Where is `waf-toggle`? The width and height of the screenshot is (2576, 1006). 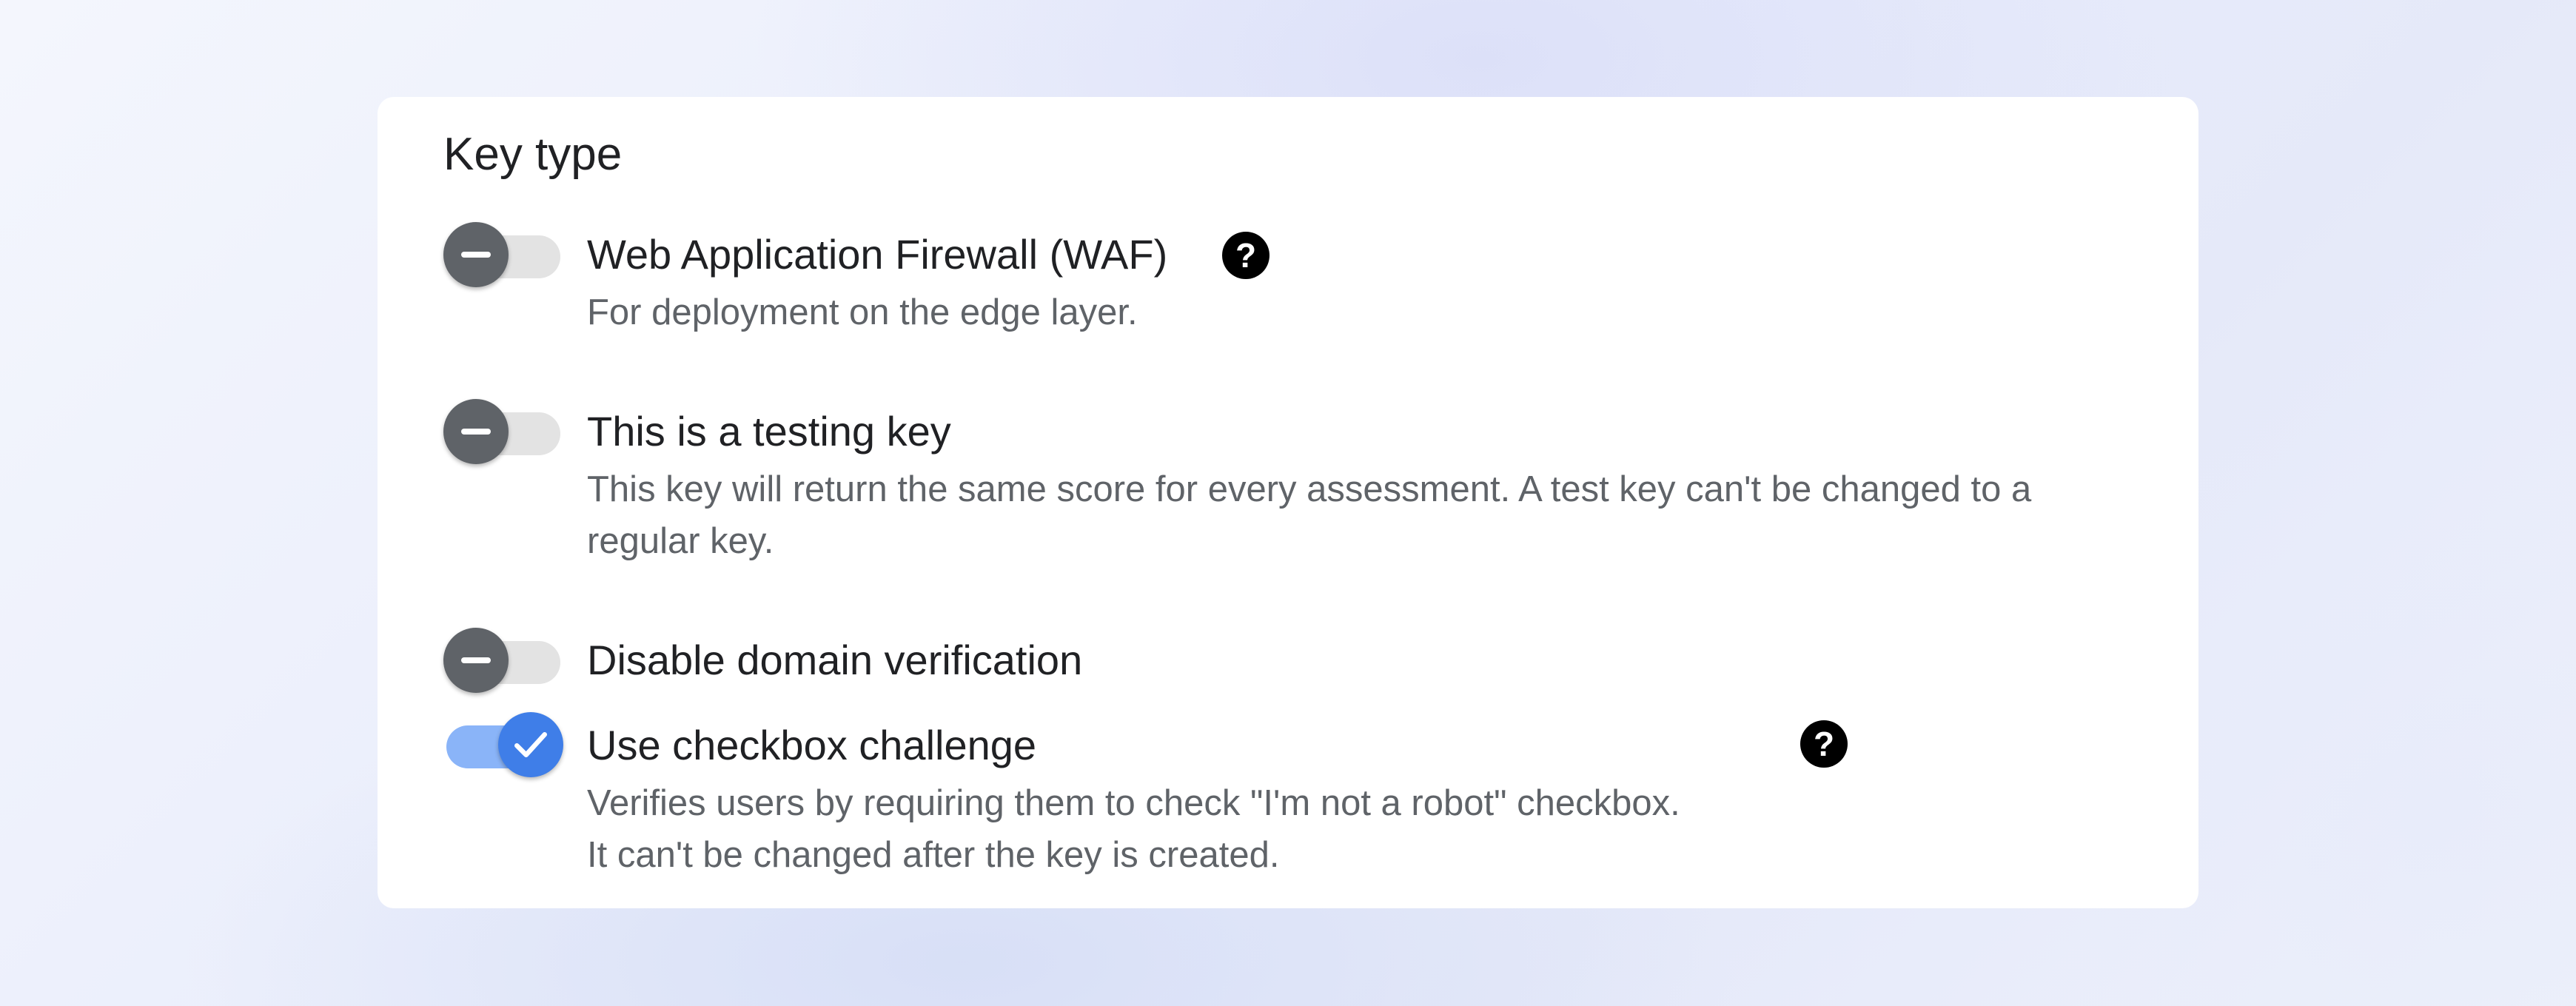 waf-toggle is located at coordinates (503, 253).